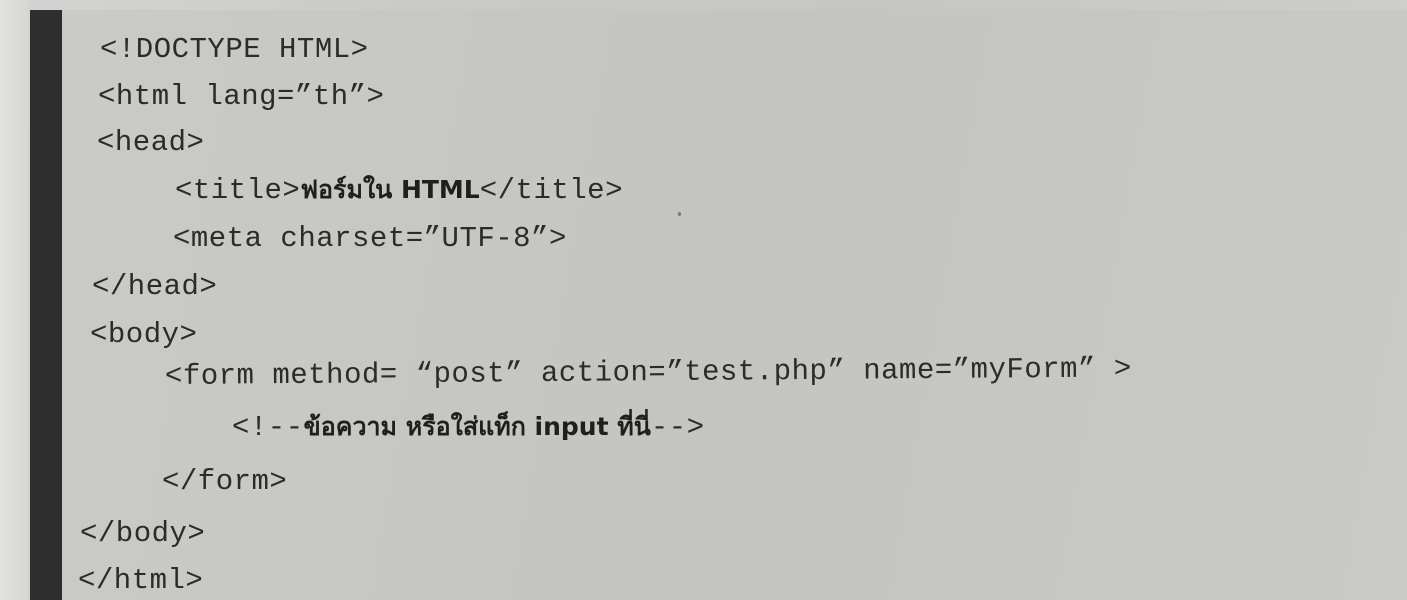 Image resolution: width=1407 pixels, height=600 pixels. I want to click on comment-open: <!--, so click(268, 427).